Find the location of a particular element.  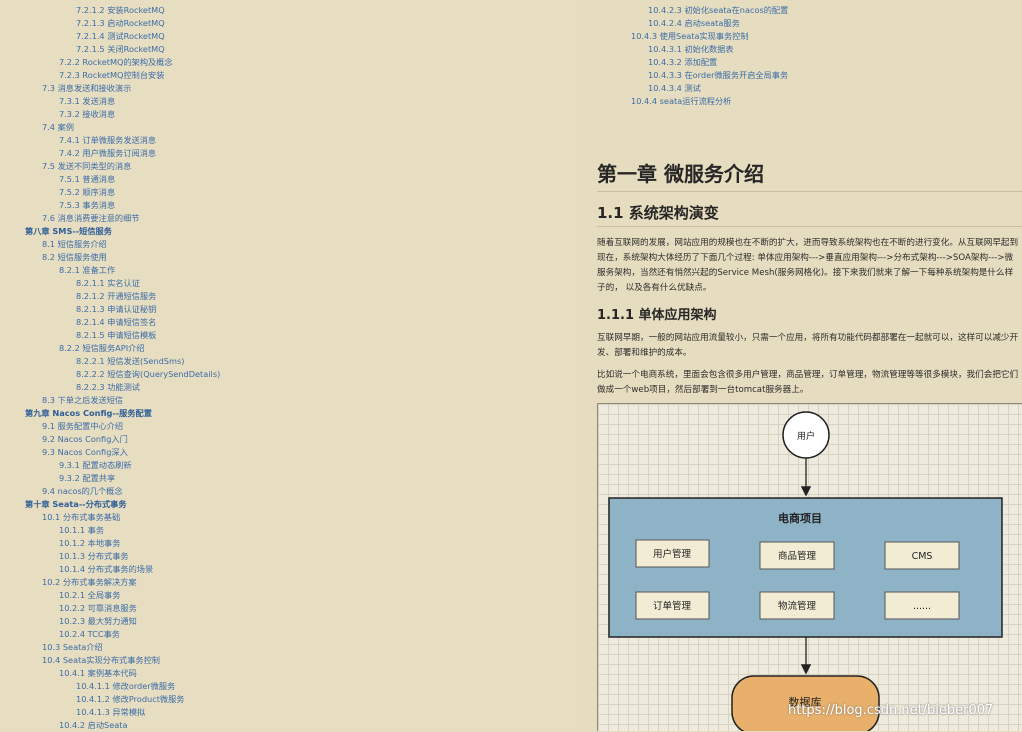

toc-link: 9.4 nacos的几个概念 is located at coordinates (82, 491).